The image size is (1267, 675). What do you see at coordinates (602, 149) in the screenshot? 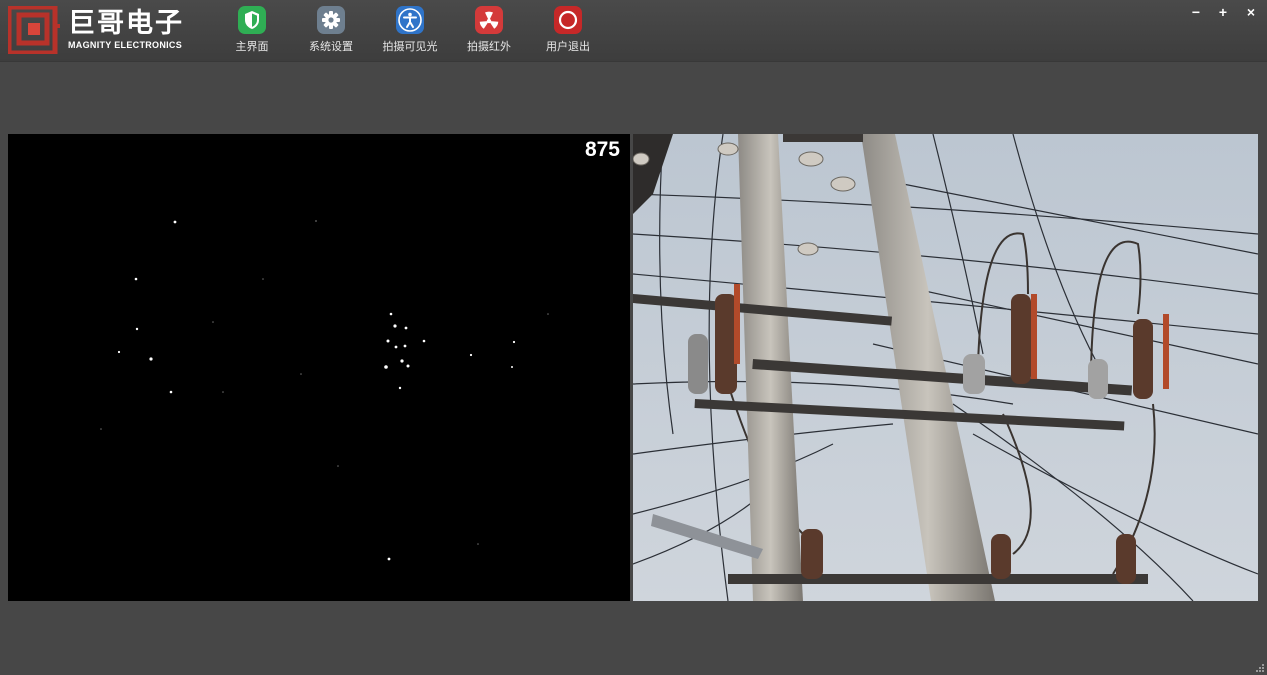
I see `frame-counter: 875` at bounding box center [602, 149].